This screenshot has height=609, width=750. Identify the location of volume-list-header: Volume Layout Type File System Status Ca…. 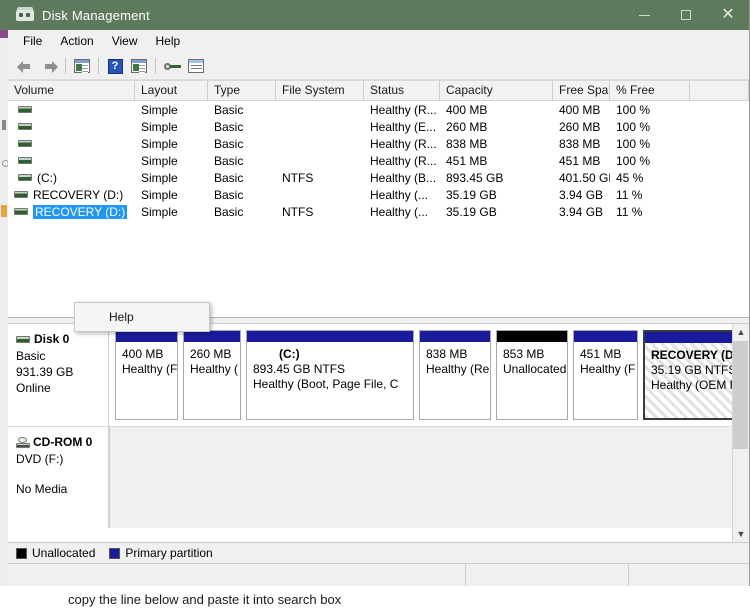
(378, 90).